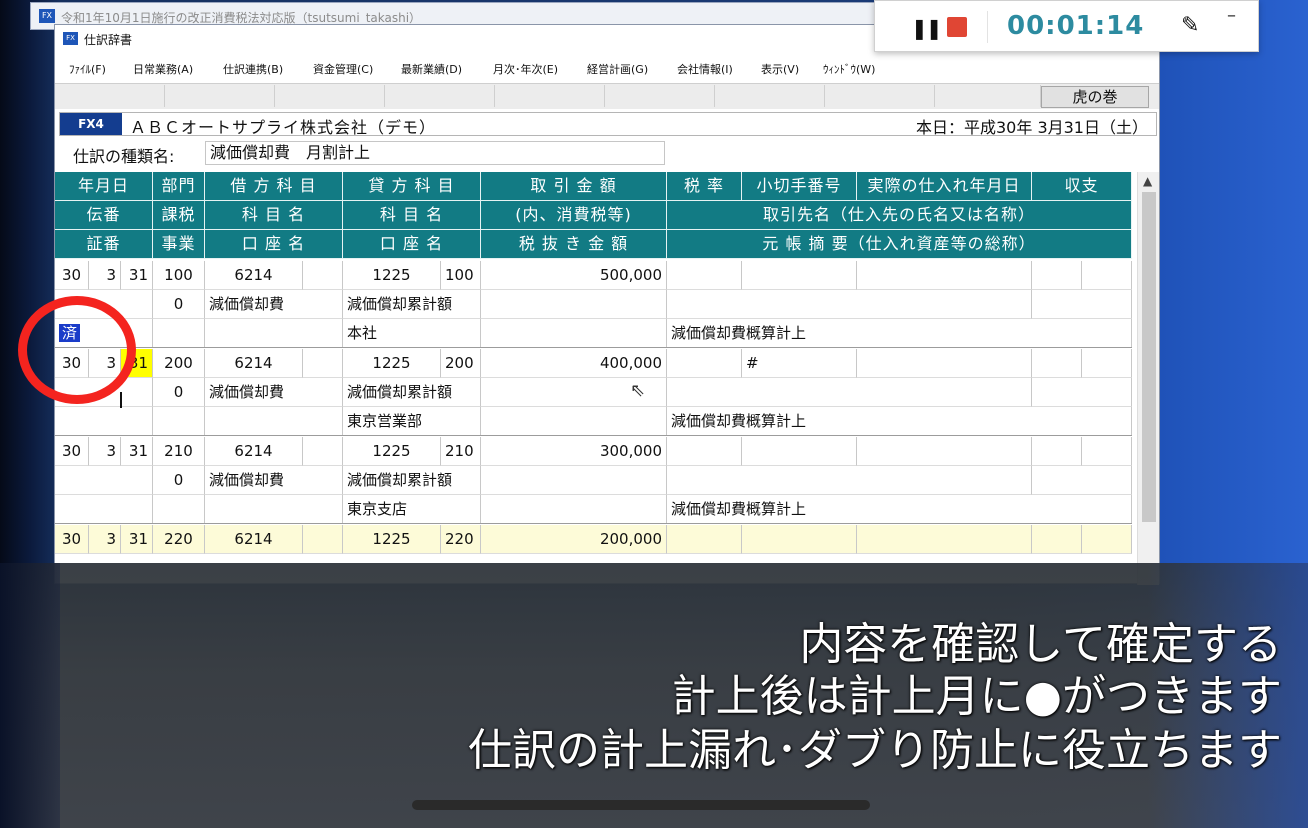  Describe the element at coordinates (957, 27) in the screenshot. I see `stop-icon` at that location.